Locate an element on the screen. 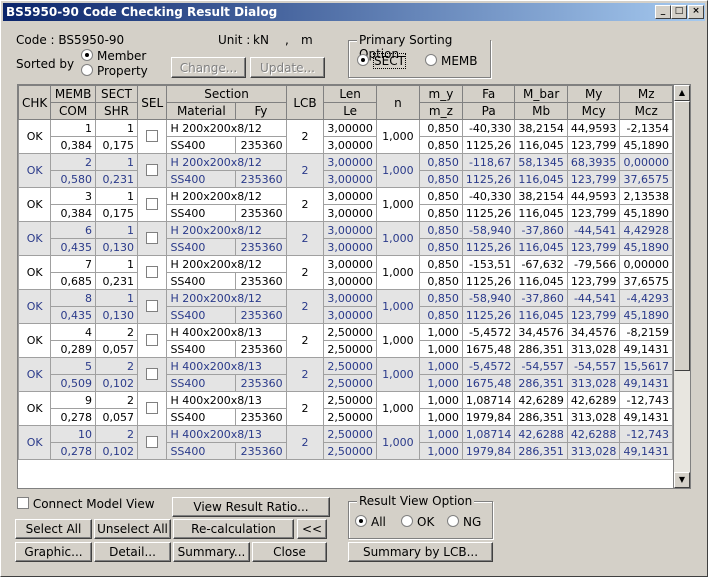 The width and height of the screenshot is (708, 577). col-section: Section is located at coordinates (226, 94).